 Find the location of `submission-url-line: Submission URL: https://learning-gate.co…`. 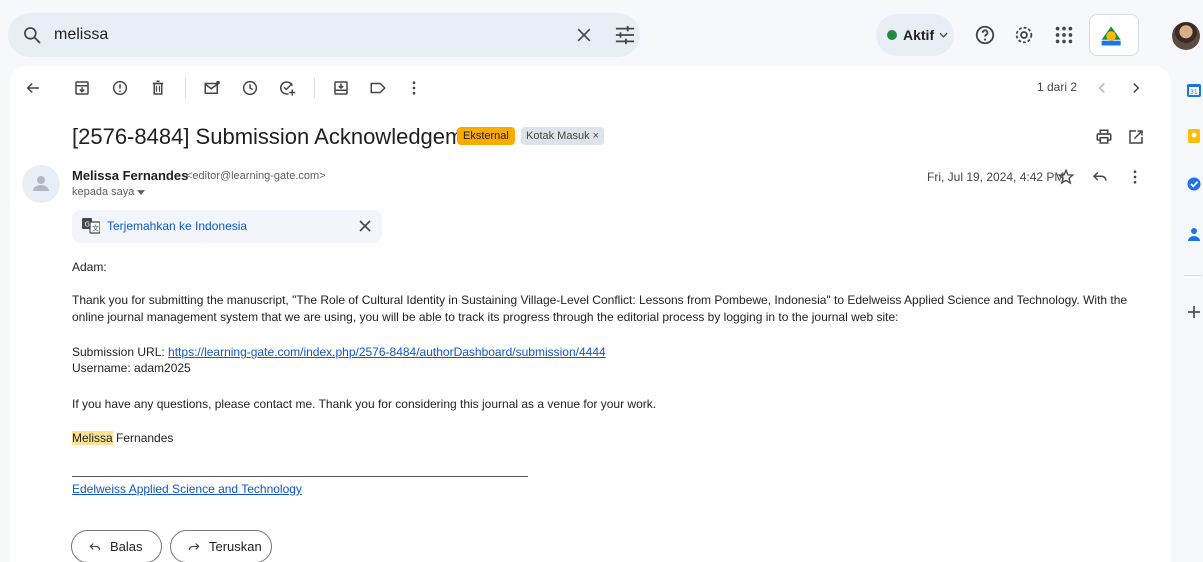

submission-url-line: Submission URL: https://learning-gate.co… is located at coordinates (339, 352).